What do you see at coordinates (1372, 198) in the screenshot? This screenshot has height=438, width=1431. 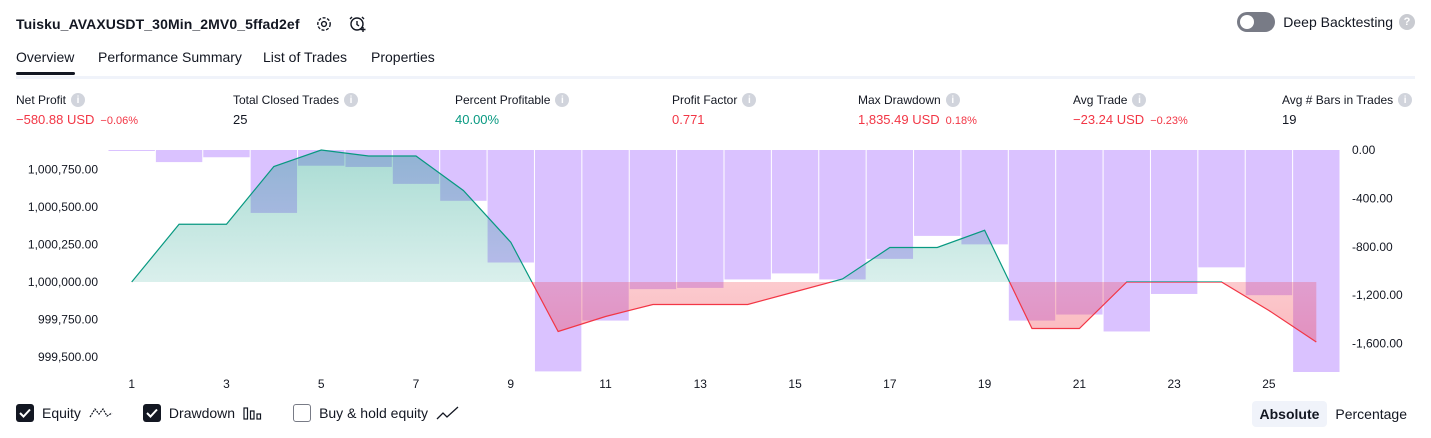 I see `right-axis-tick: -400.00` at bounding box center [1372, 198].